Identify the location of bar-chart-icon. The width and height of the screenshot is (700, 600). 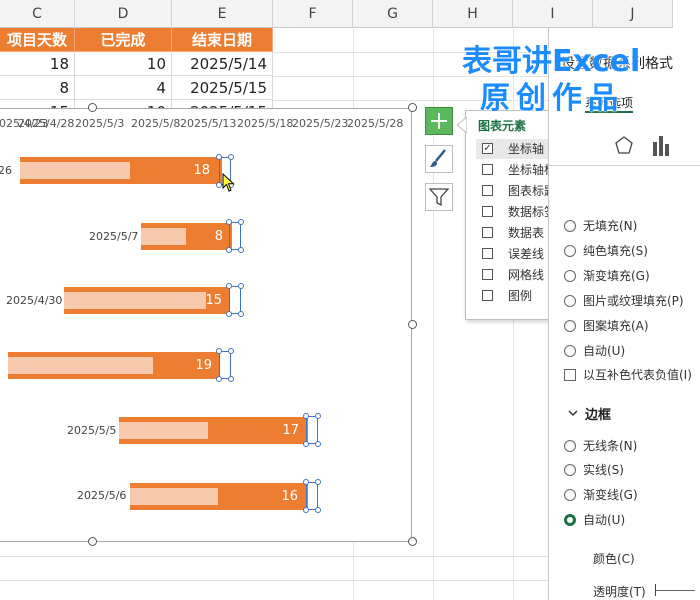
(661, 145).